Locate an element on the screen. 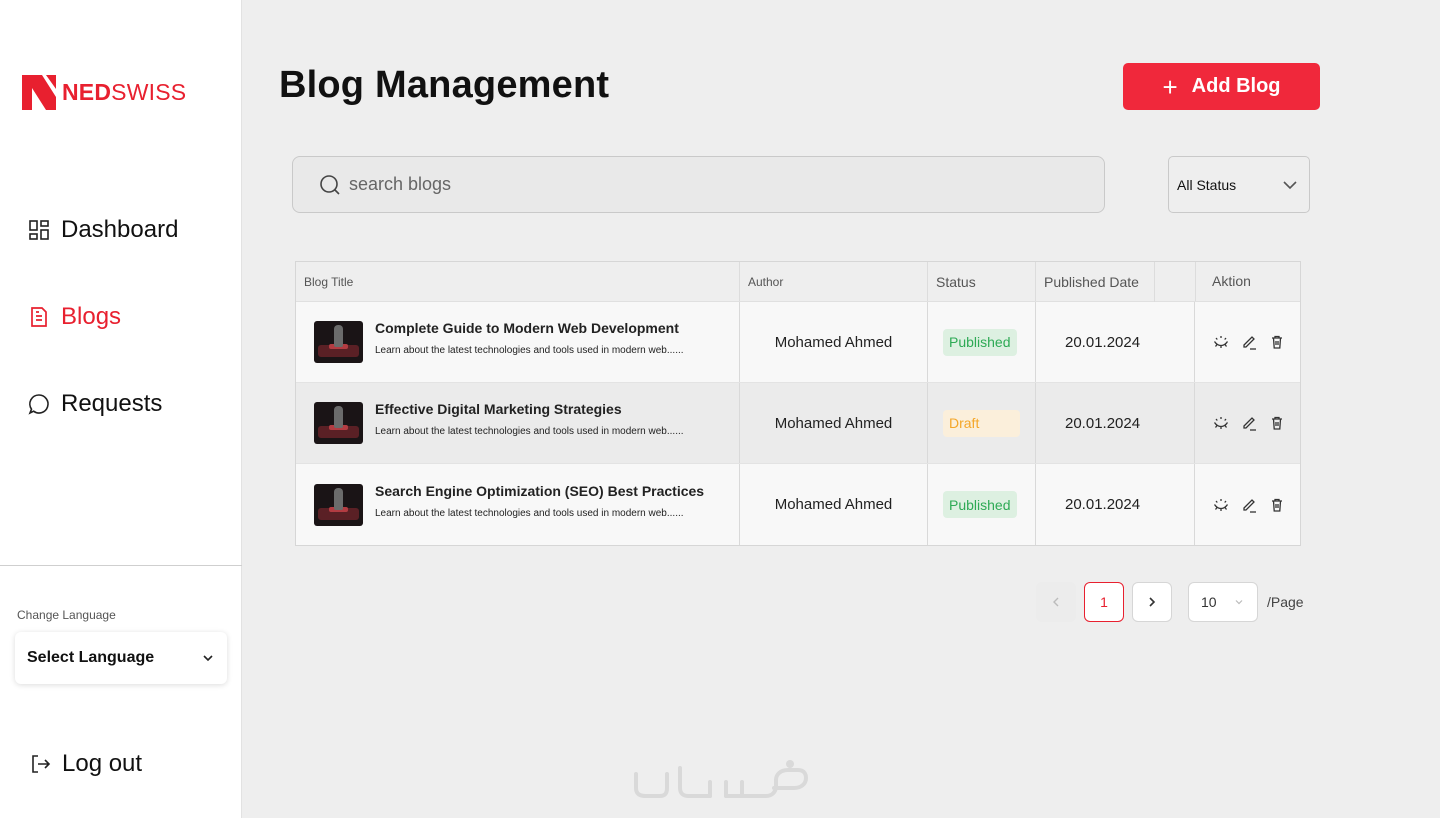  brand-logo: NEDSWISS is located at coordinates (104, 92).